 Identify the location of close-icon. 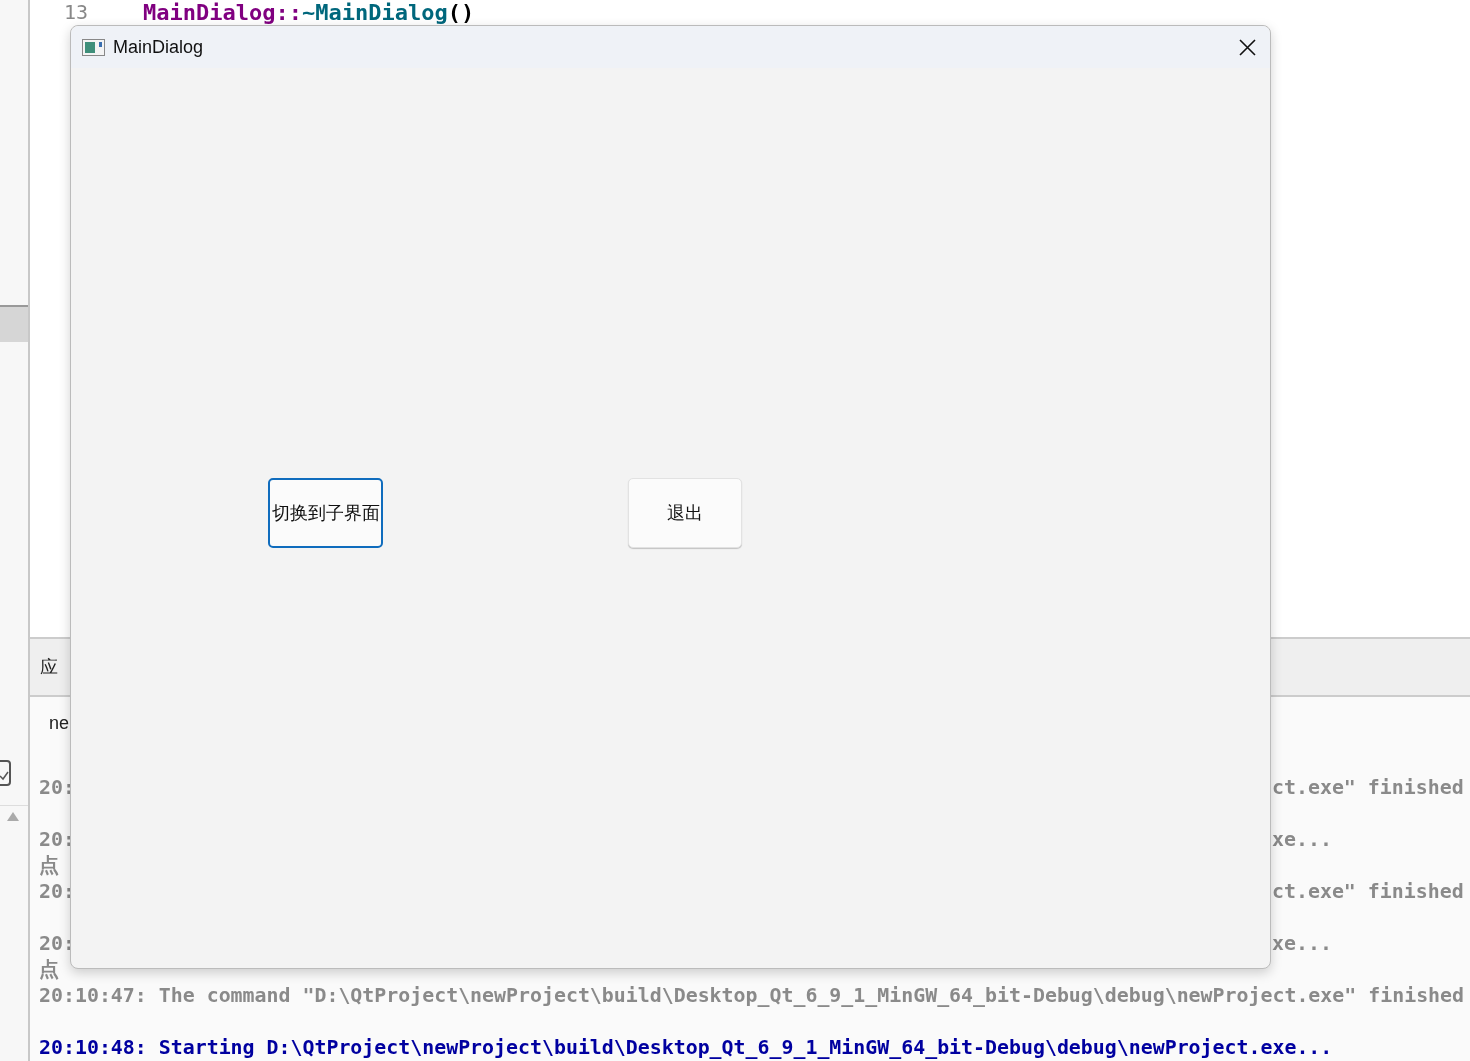
(1247, 47).